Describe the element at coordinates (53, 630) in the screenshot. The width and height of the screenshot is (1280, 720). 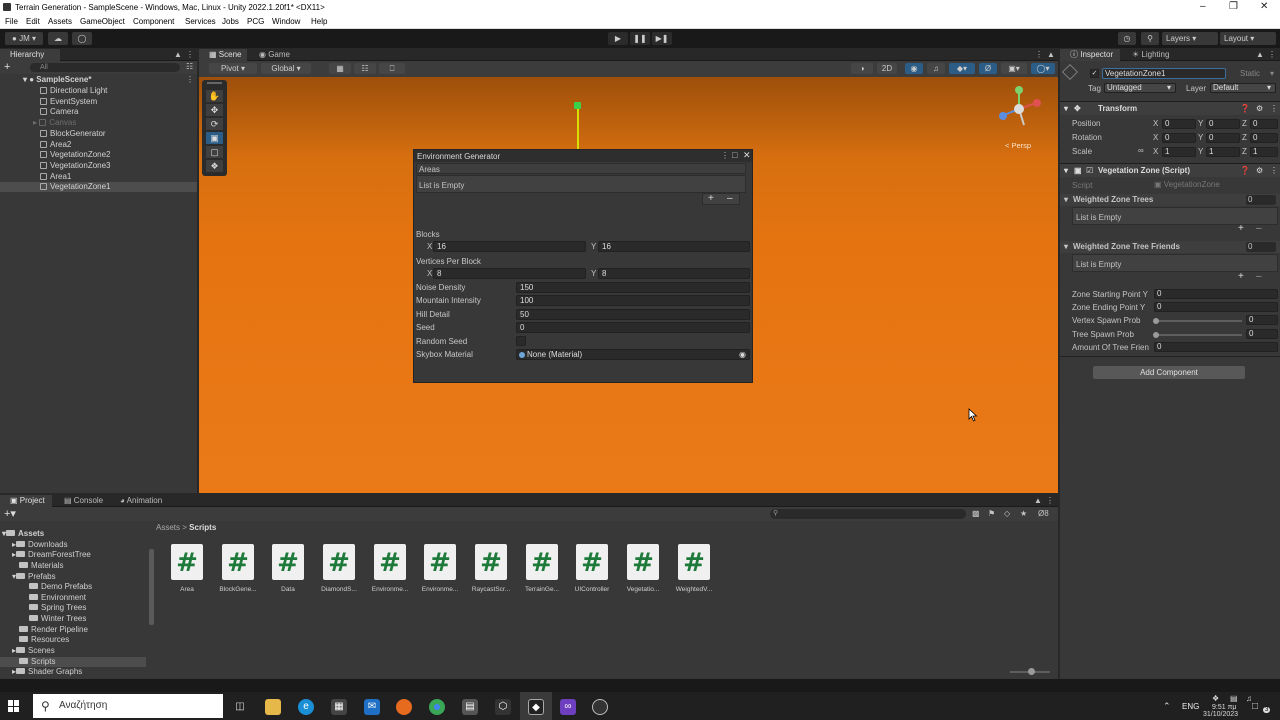
I see `folder-tree-item: Render Pipeline` at that location.